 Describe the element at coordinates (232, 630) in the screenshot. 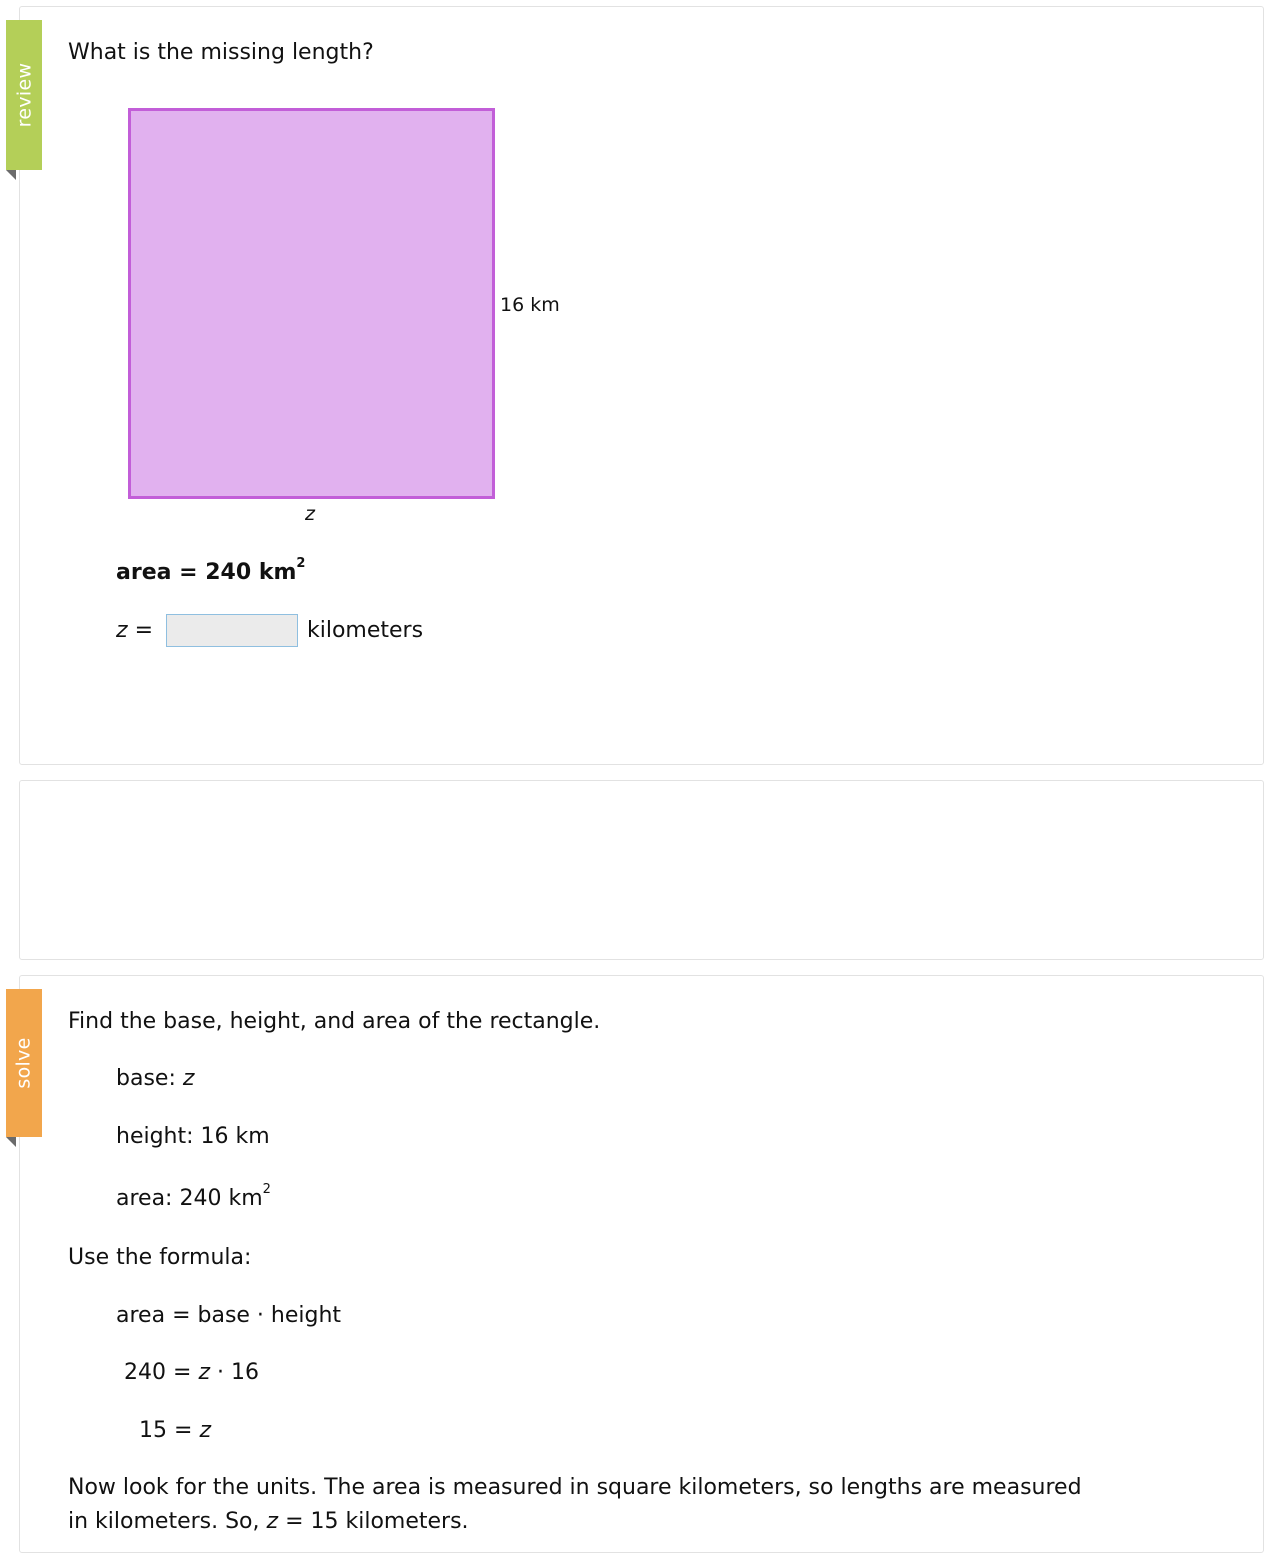

I see `answer-input` at that location.